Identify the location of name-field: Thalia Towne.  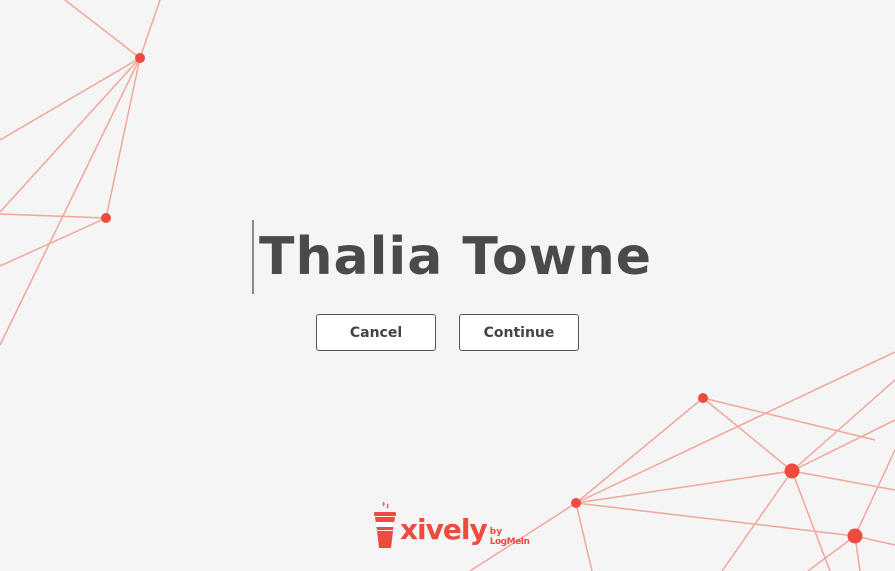
(452, 257).